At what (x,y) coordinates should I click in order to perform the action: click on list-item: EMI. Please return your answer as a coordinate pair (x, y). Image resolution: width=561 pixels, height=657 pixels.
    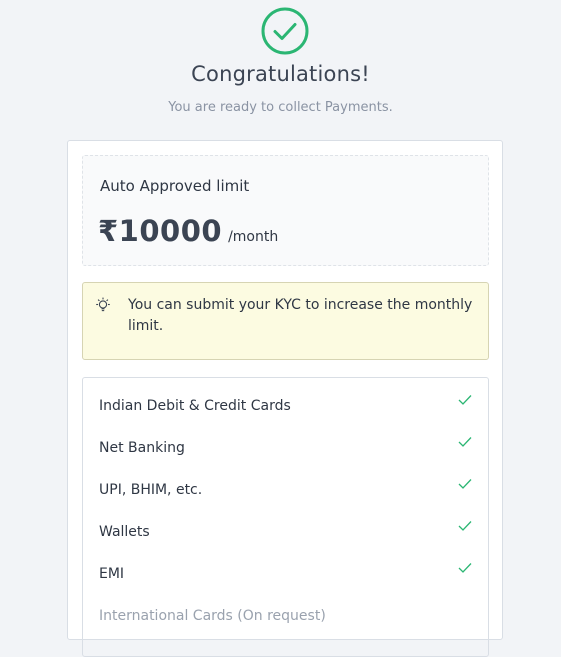
    Looking at the image, I should click on (285, 585).